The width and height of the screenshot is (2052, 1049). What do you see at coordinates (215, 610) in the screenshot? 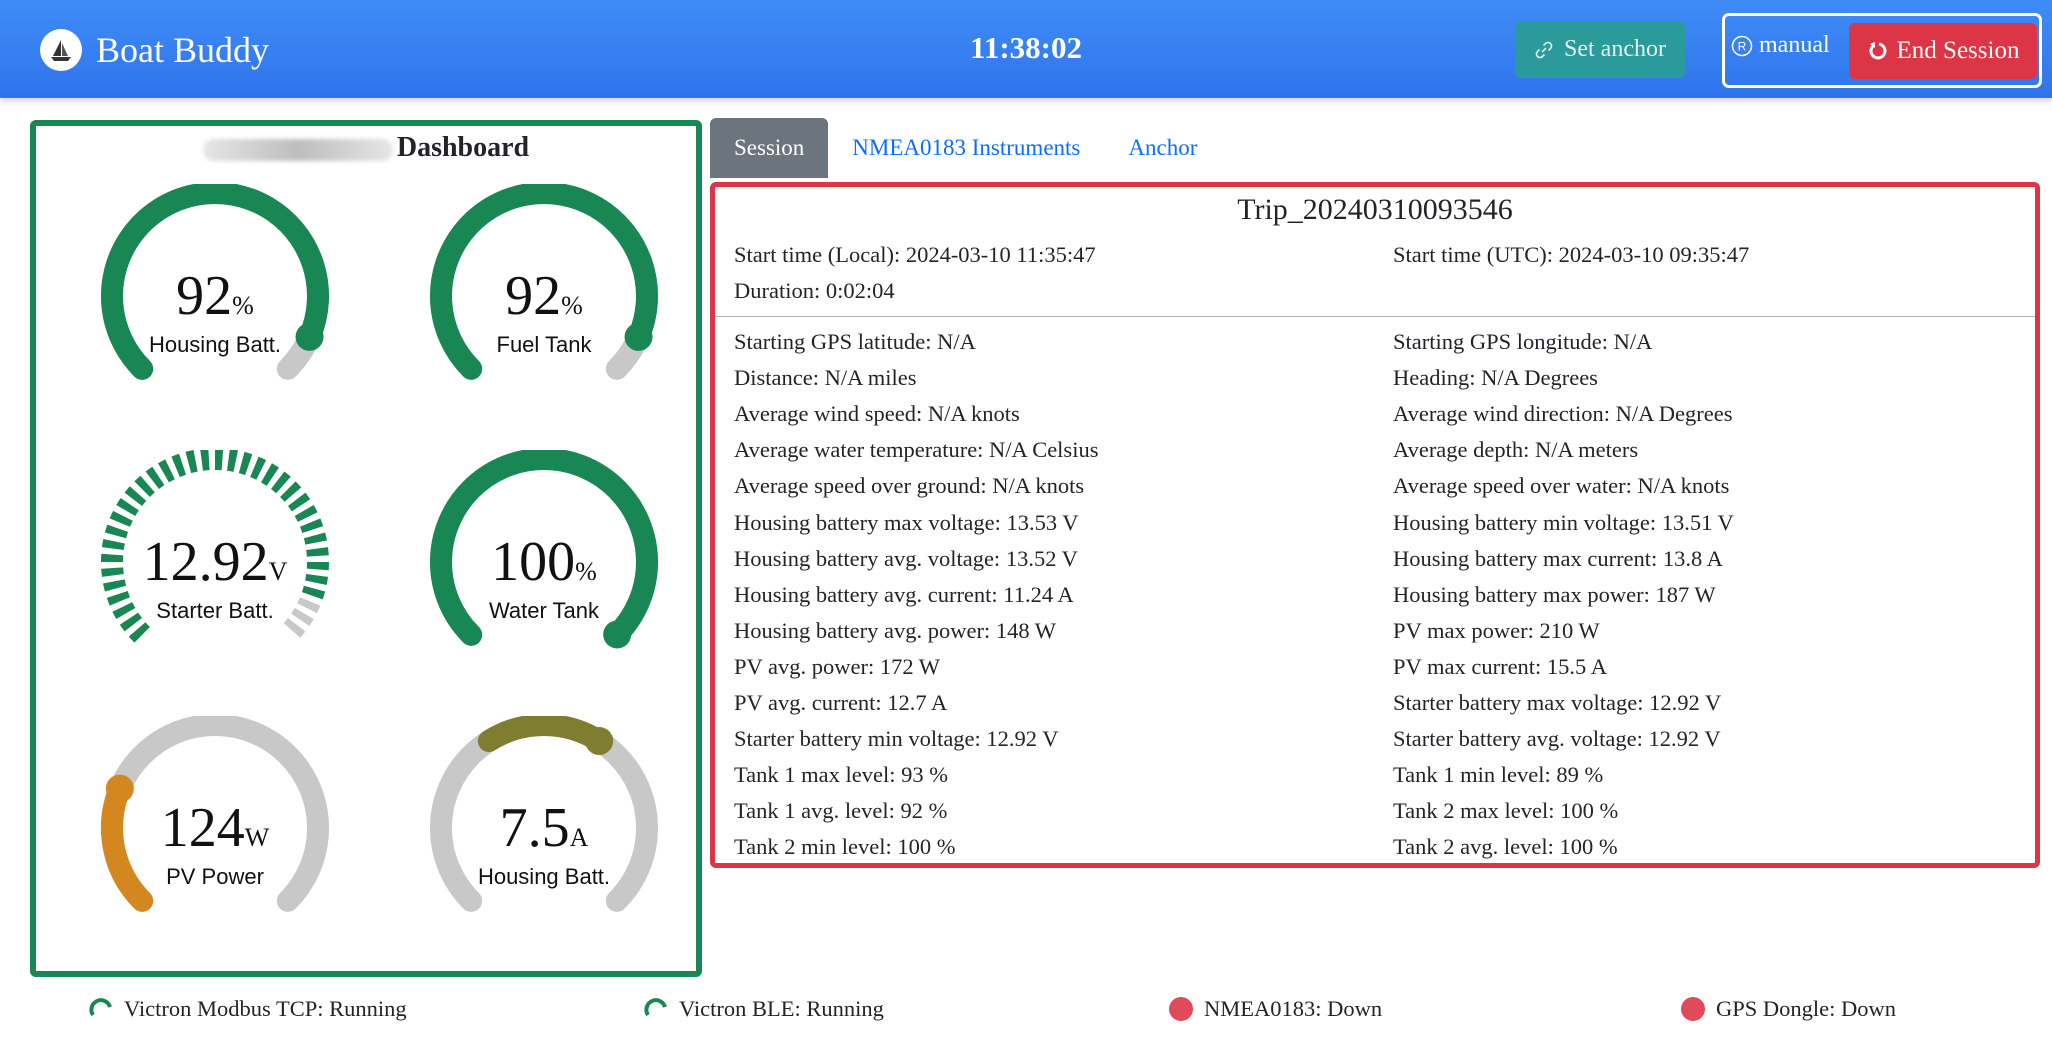
I see `gauge-label: Starter Batt.` at bounding box center [215, 610].